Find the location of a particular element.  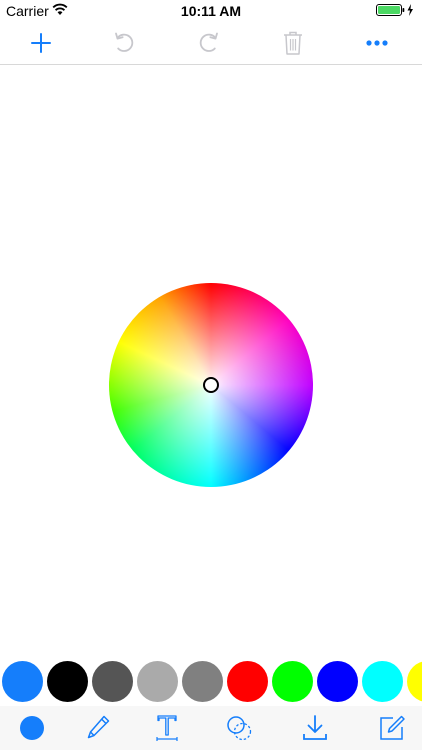

shapes-tool-button is located at coordinates (239, 728).